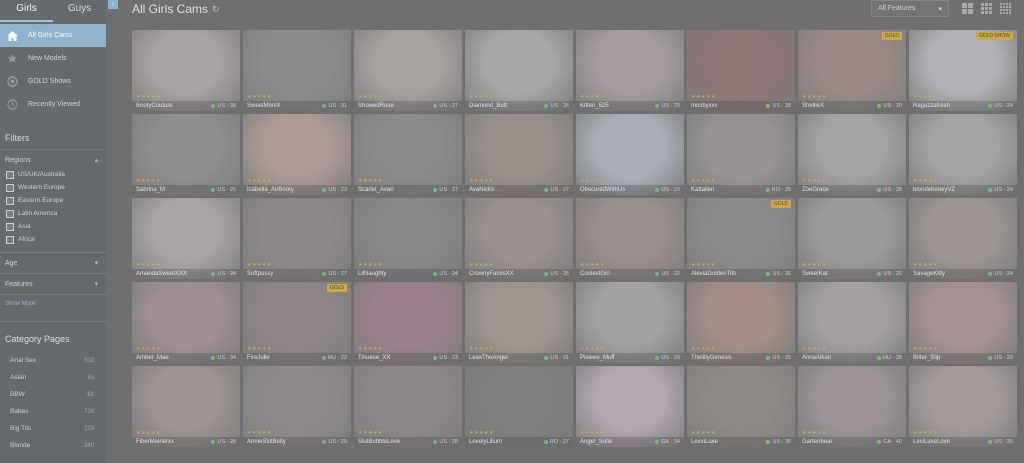 The image size is (1024, 463). I want to click on model-name: AlexiaGoldenTits, so click(714, 274).